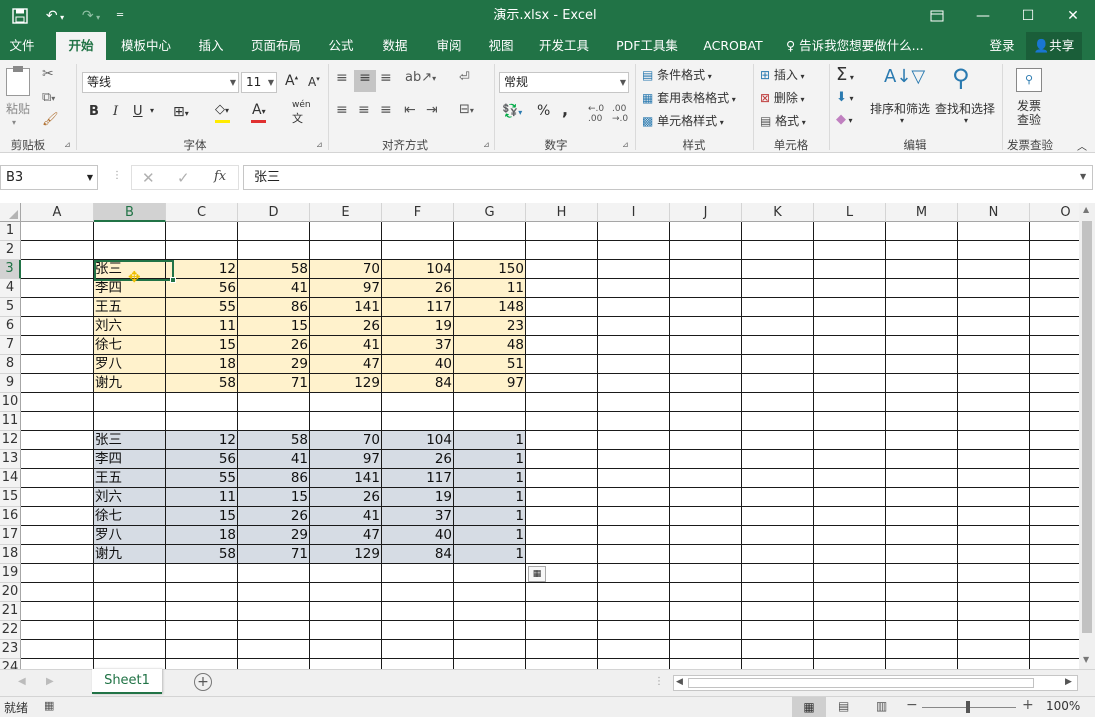 This screenshot has width=1095, height=717. Describe the element at coordinates (301, 113) in the screenshot. I see `phonetic-icon: wén 文` at that location.